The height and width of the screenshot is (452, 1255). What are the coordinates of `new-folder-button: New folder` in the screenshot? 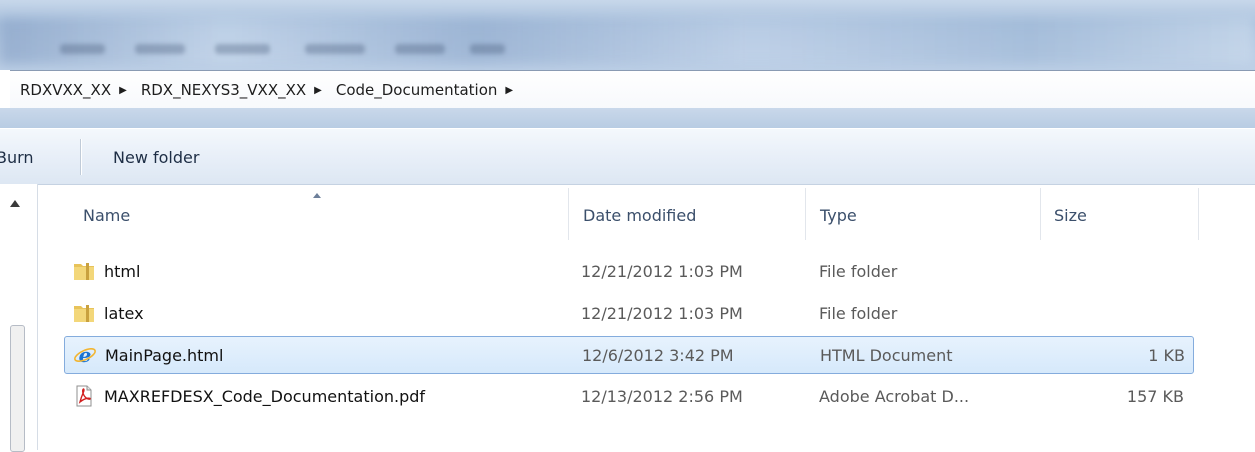 It's located at (156, 157).